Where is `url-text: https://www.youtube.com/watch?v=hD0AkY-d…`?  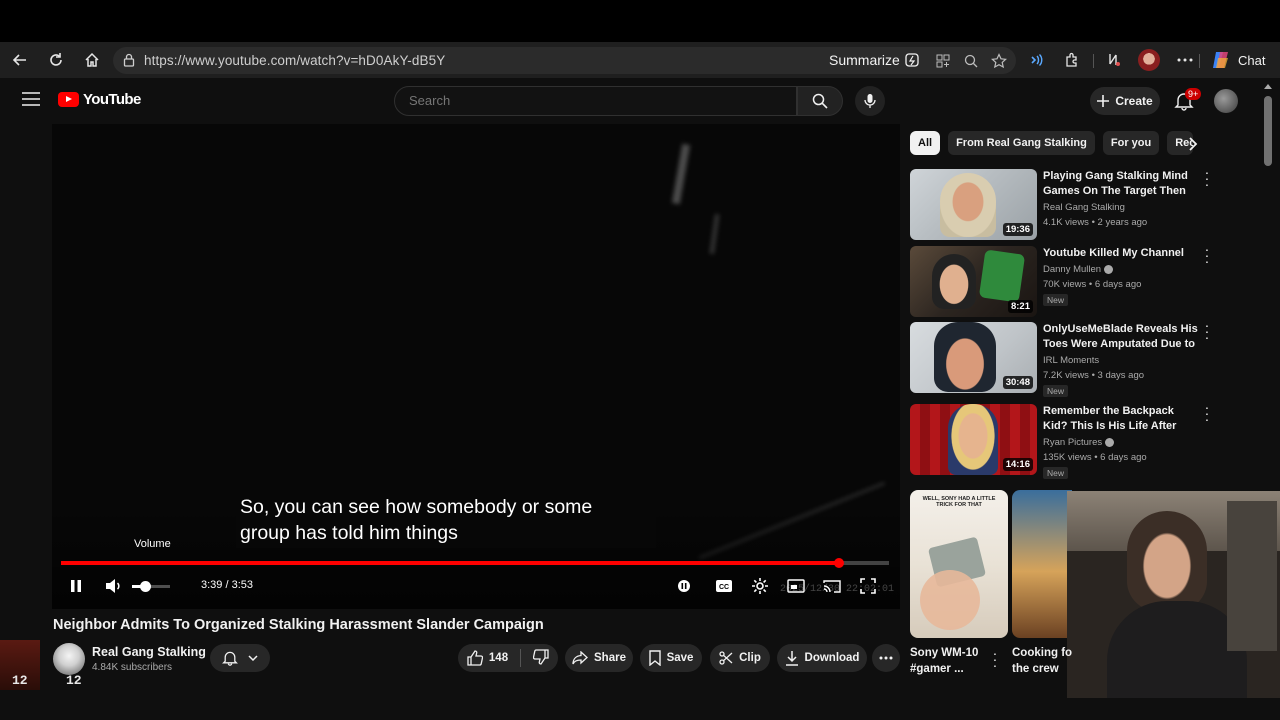 url-text: https://www.youtube.com/watch?v=hD0AkY-d… is located at coordinates (294, 60).